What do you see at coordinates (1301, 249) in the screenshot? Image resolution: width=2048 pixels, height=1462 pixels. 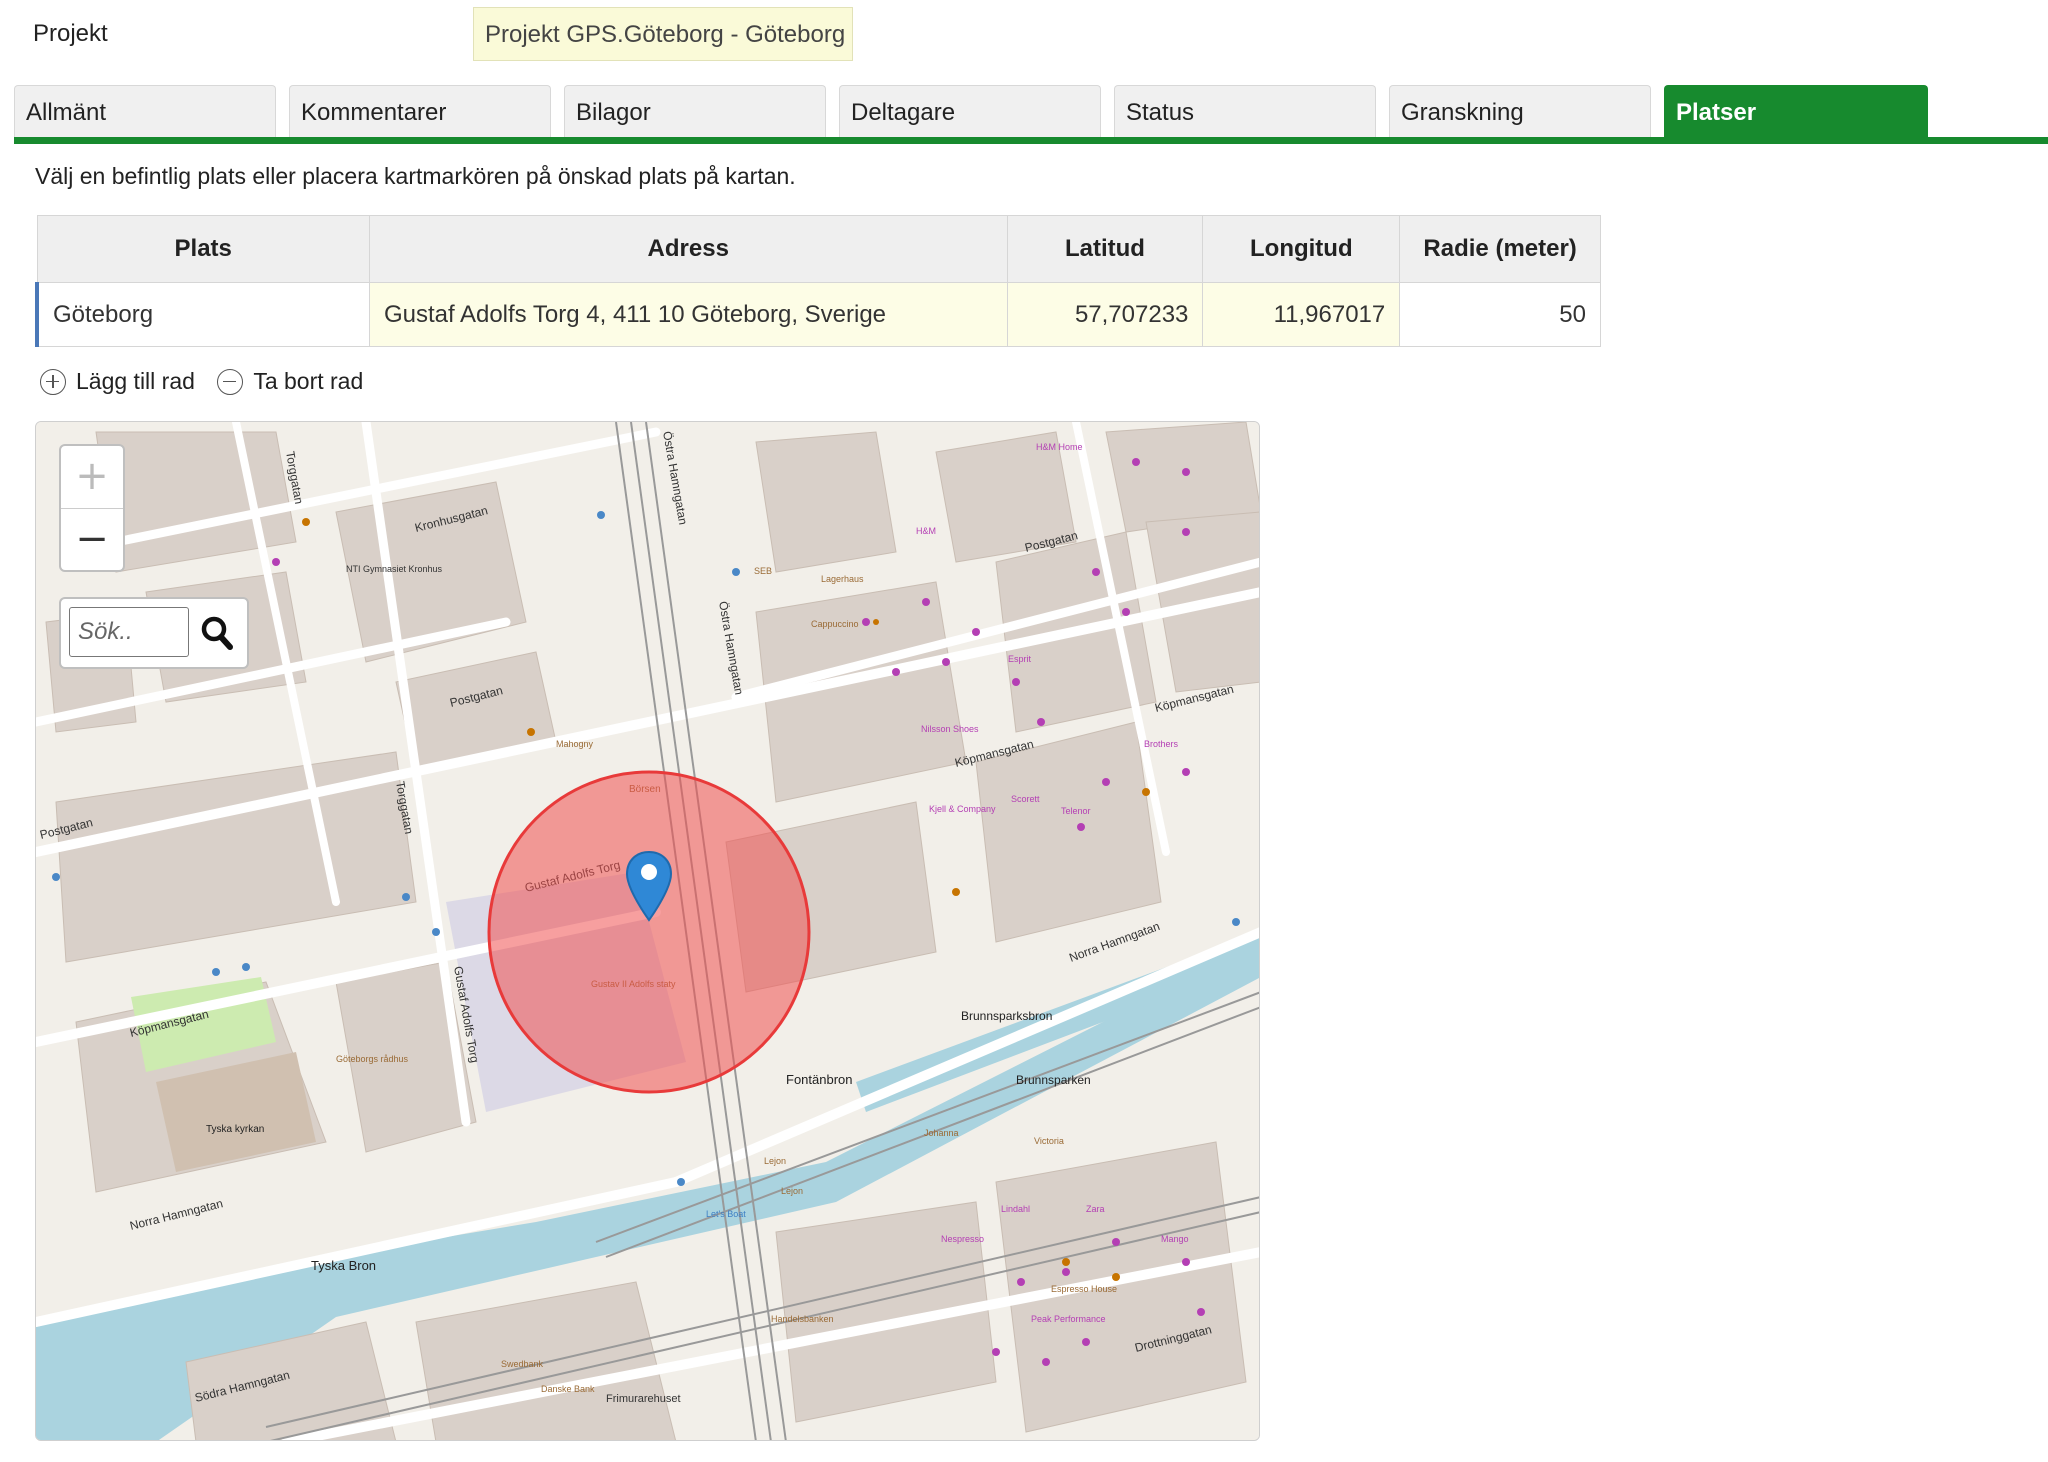 I see `header-longitud: Longitud` at bounding box center [1301, 249].